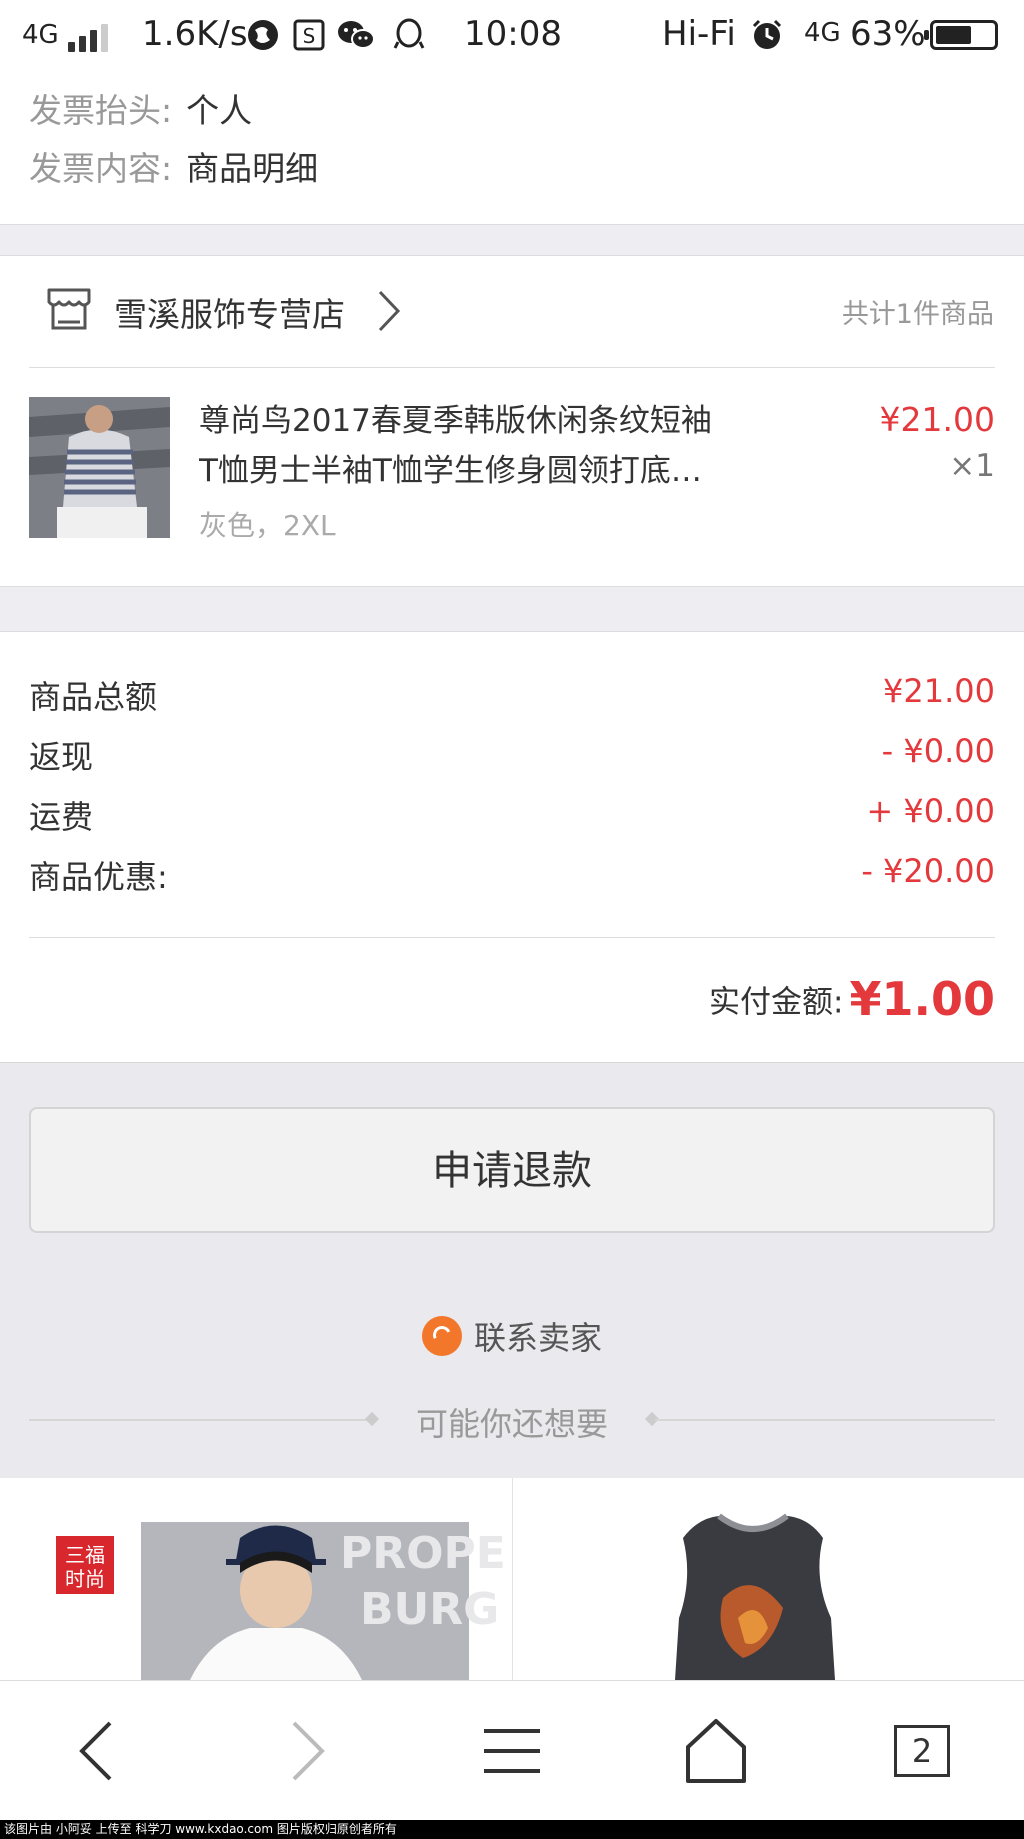 This screenshot has height=1839, width=1024. Describe the element at coordinates (511, 1424) in the screenshot. I see `recommend-title: 可能你还想要` at that location.